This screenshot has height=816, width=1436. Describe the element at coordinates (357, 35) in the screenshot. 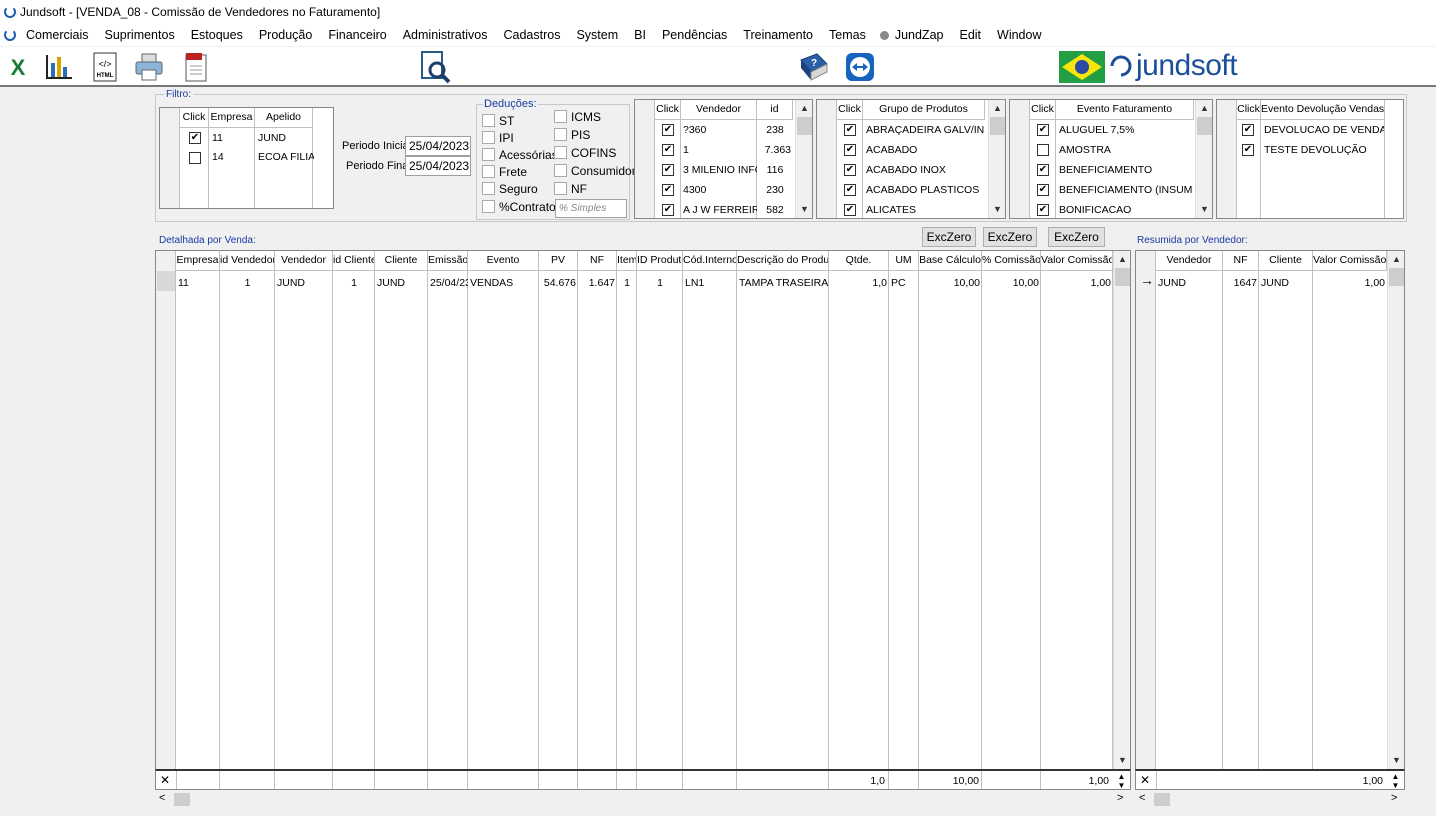

I see `menu-financeiro: Financeiro` at that location.